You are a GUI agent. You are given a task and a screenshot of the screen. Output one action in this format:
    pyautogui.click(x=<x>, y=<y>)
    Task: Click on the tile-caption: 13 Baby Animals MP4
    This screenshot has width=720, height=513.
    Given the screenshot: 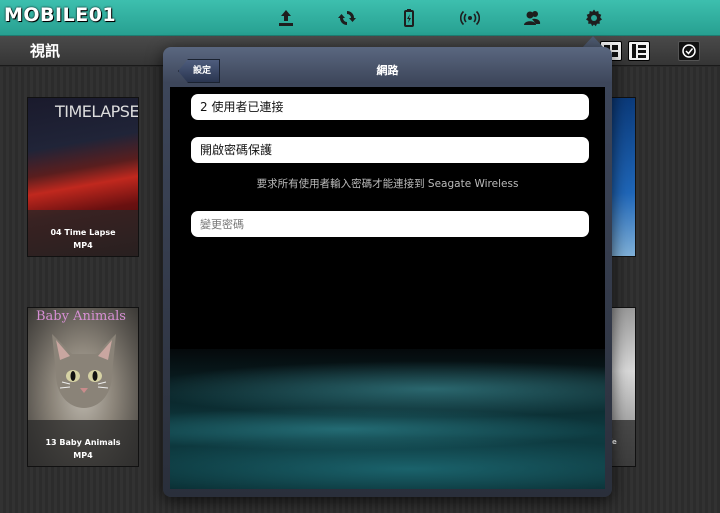 What is the action you would take?
    pyautogui.click(x=83, y=443)
    